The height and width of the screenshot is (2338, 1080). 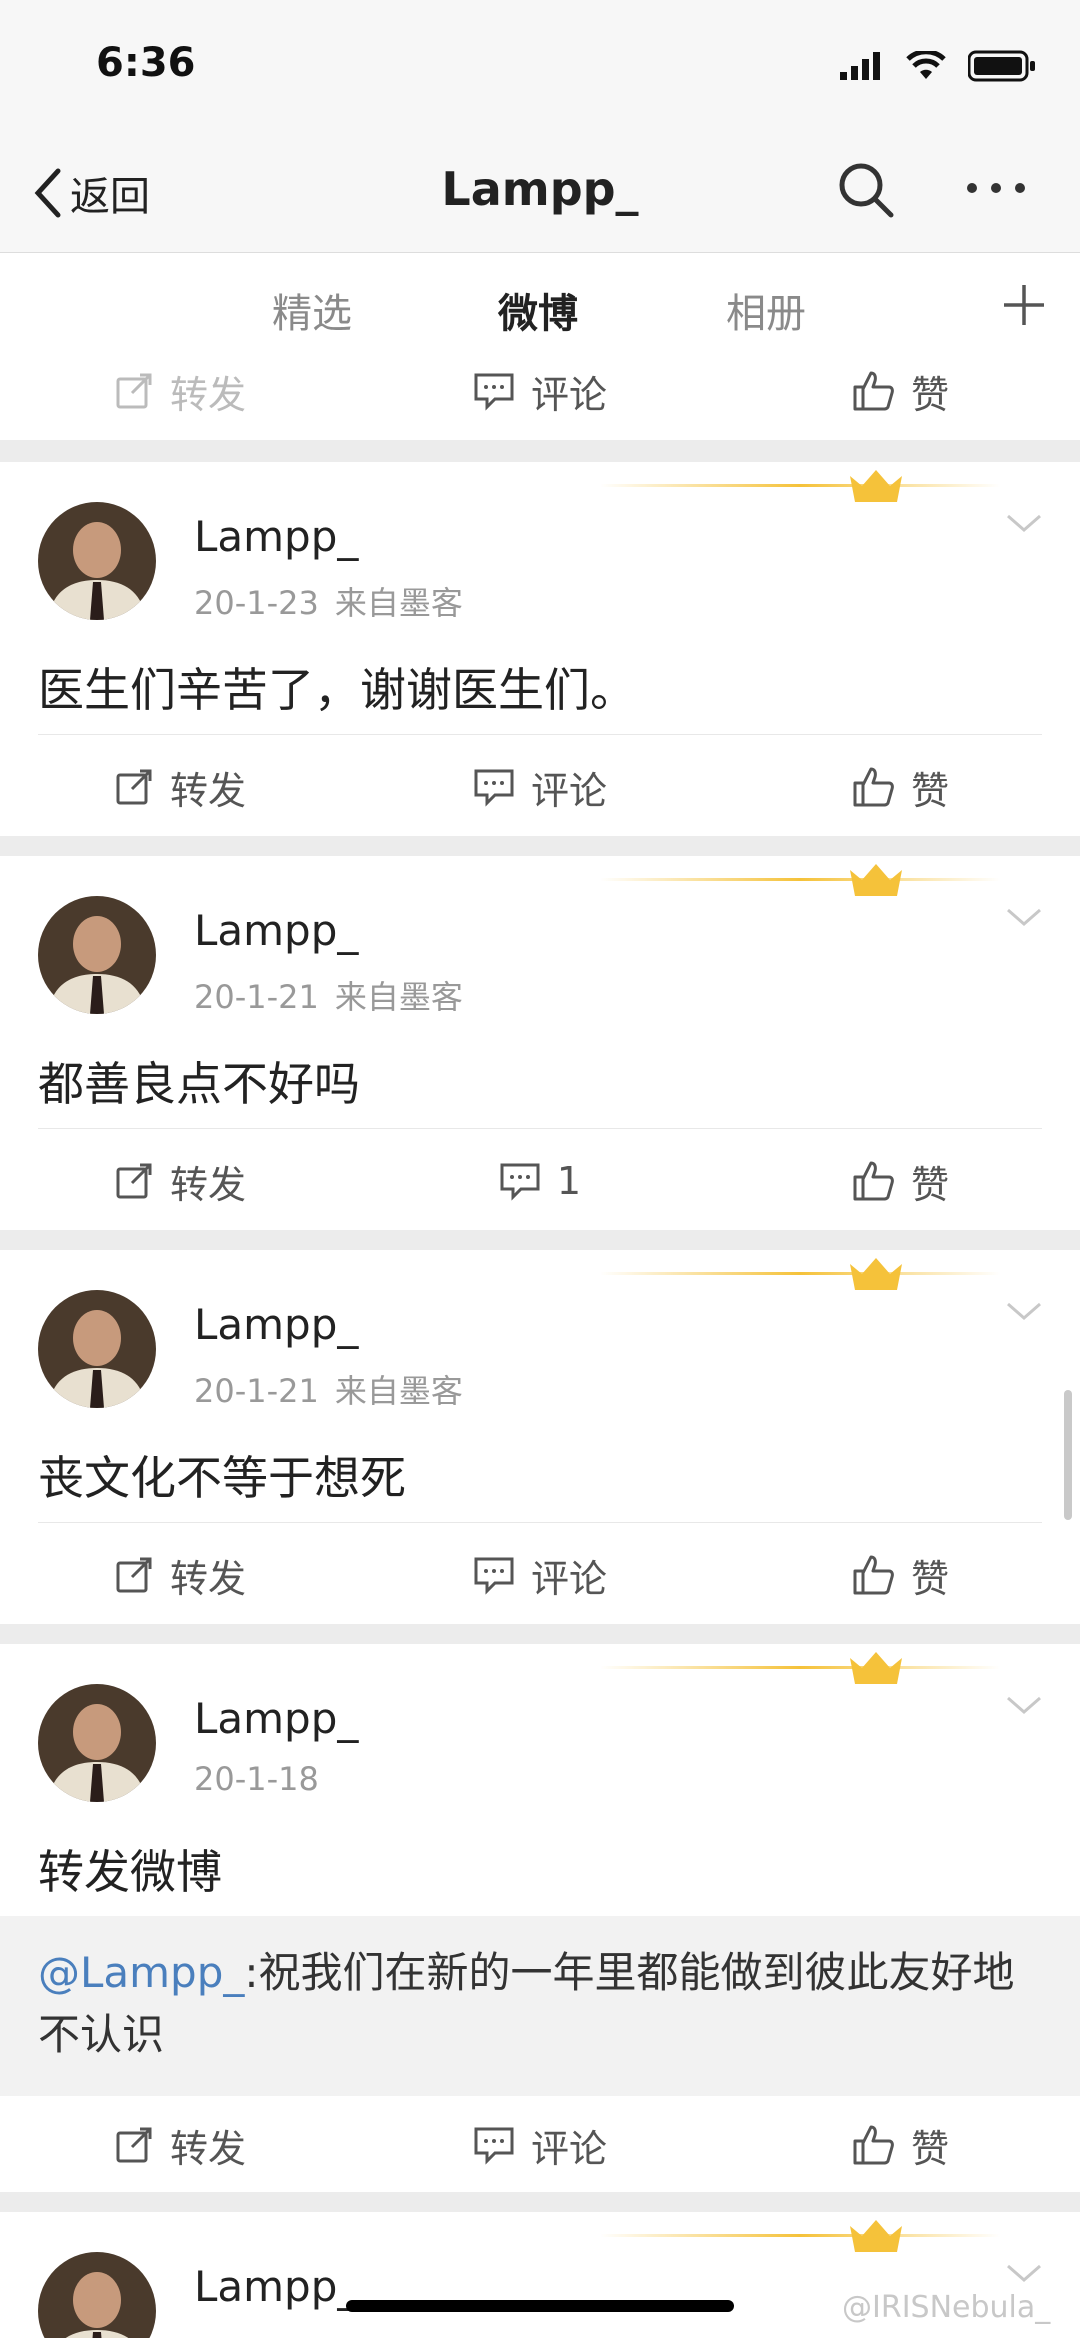 I want to click on search-icon, so click(x=866, y=190).